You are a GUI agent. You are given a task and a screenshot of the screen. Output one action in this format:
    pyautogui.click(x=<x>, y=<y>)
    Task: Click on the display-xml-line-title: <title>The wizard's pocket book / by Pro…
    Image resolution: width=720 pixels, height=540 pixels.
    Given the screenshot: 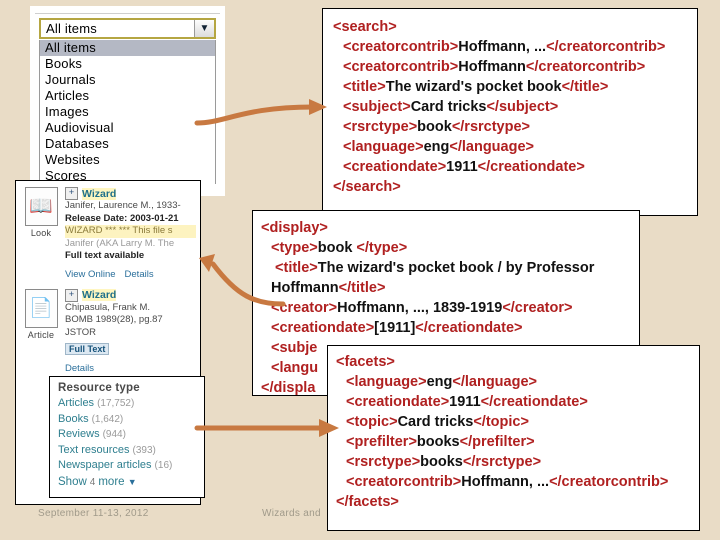 What is the action you would take?
    pyautogui.click(x=433, y=278)
    